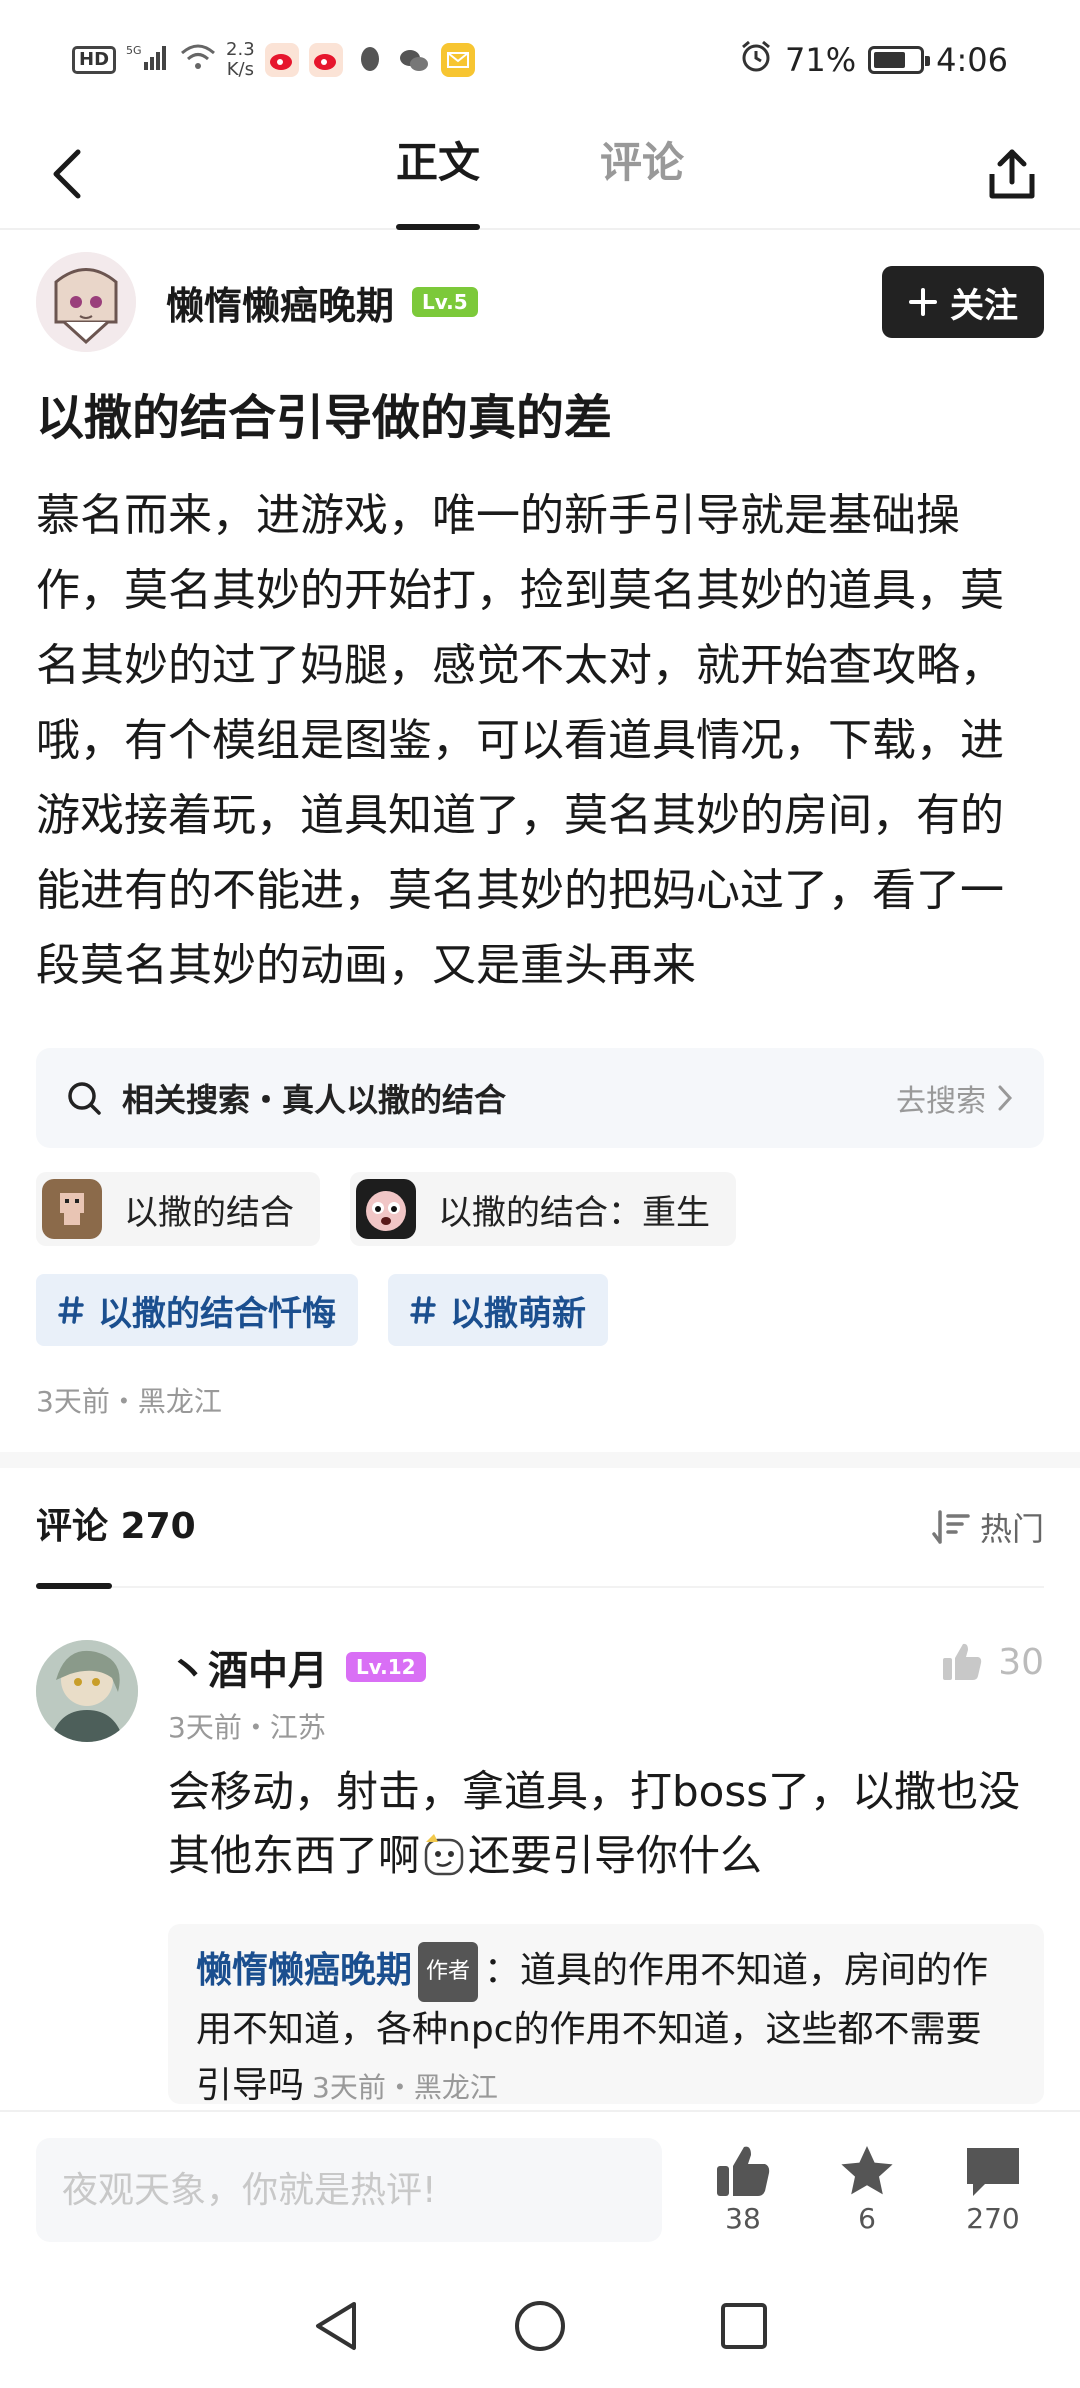 This screenshot has height=2388, width=1080. What do you see at coordinates (438, 175) in the screenshot?
I see `tab-body: 正文` at bounding box center [438, 175].